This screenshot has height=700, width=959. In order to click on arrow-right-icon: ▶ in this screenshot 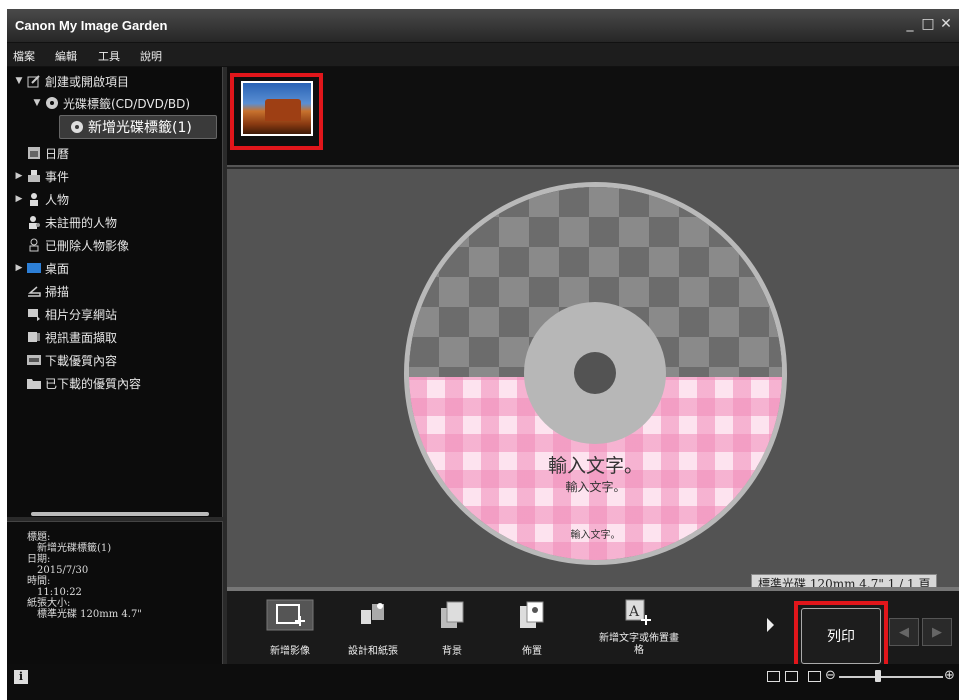, I will do `click(937, 632)`.